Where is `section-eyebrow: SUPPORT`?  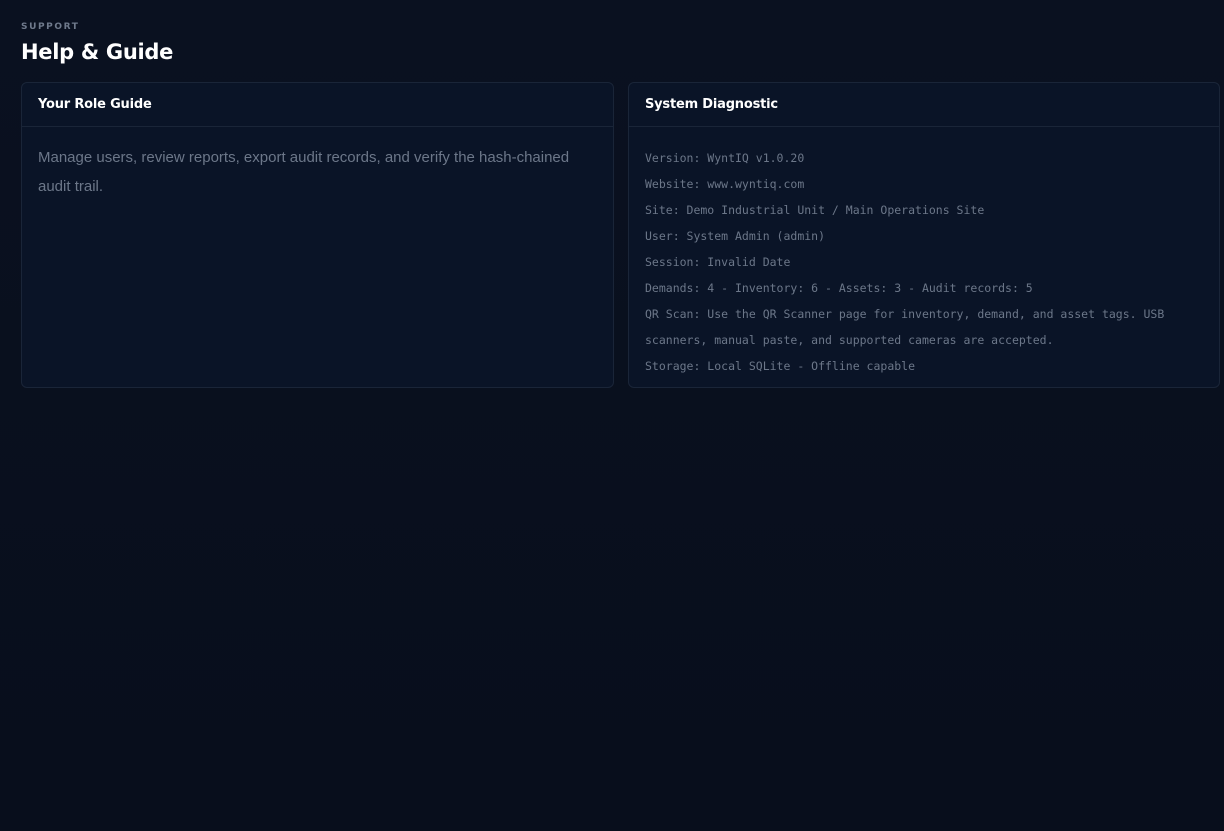 section-eyebrow: SUPPORT is located at coordinates (50, 27).